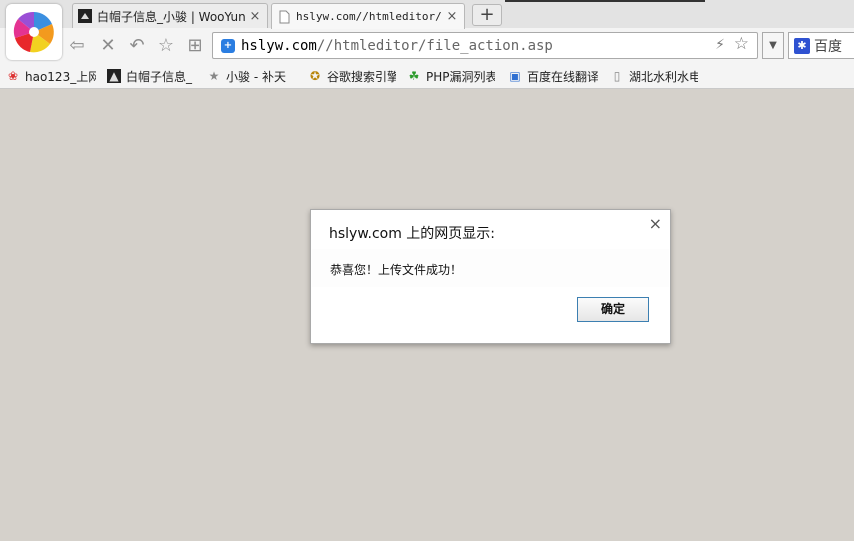 Image resolution: width=854 pixels, height=541 pixels. Describe the element at coordinates (361, 76) in the screenshot. I see `bookmark-label: 谷歌搜索引擎` at that location.